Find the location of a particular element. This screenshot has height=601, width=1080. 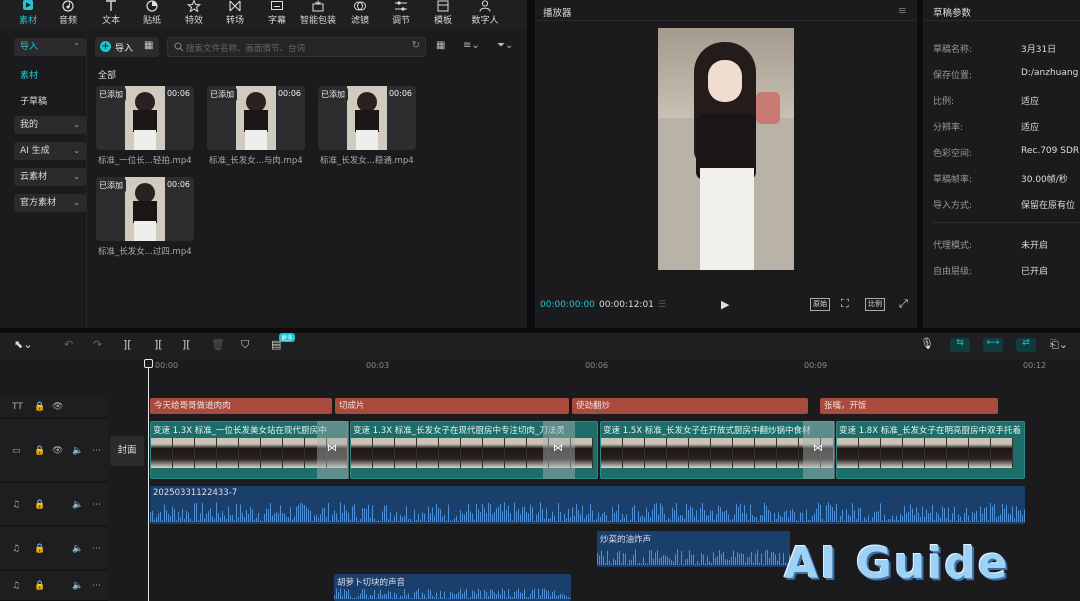

playhead is located at coordinates (148, 480).